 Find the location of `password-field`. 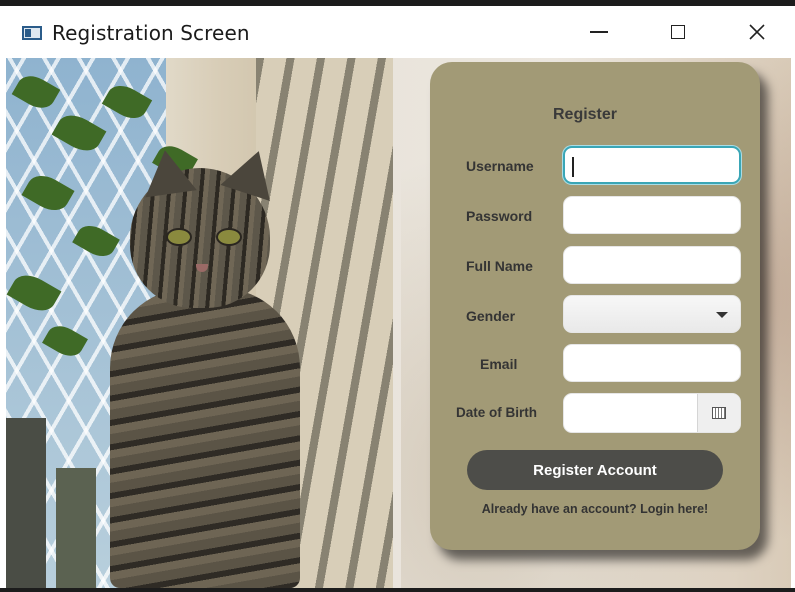

password-field is located at coordinates (652, 215).